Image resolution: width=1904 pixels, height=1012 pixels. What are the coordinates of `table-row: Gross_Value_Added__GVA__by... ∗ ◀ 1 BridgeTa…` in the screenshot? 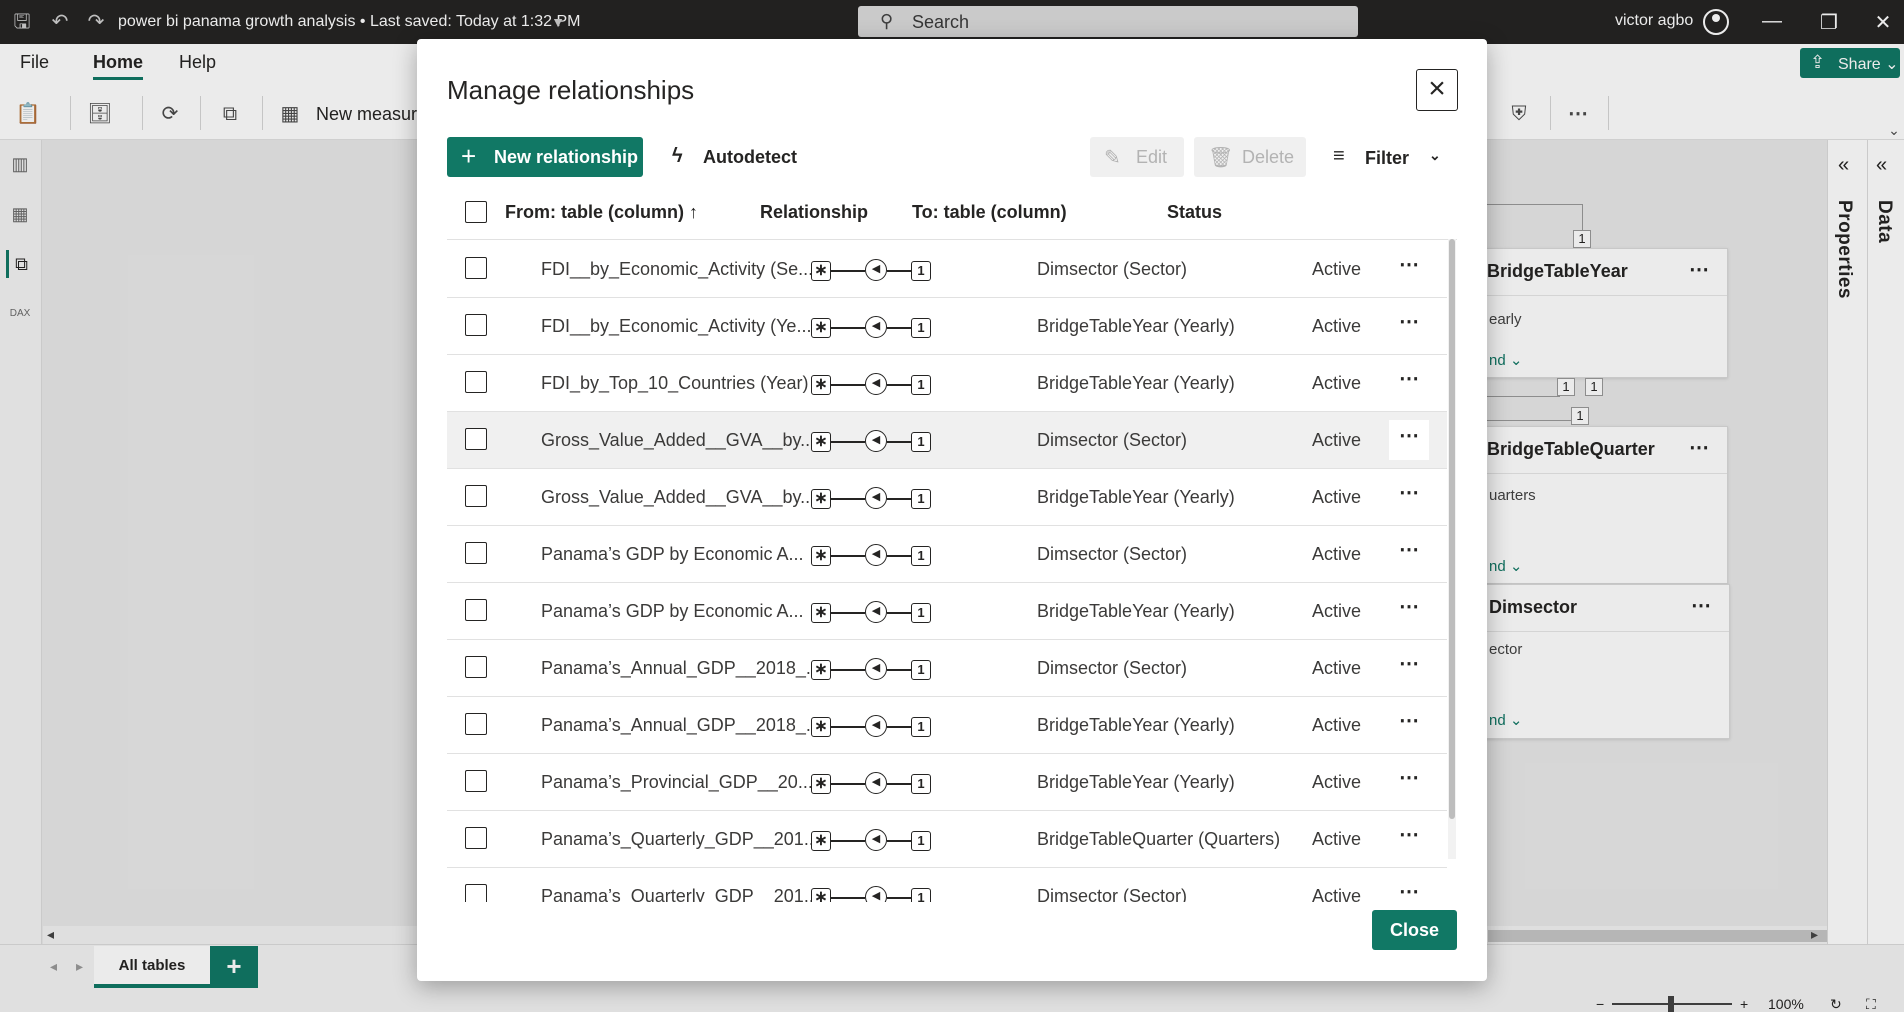 It's located at (947, 497).